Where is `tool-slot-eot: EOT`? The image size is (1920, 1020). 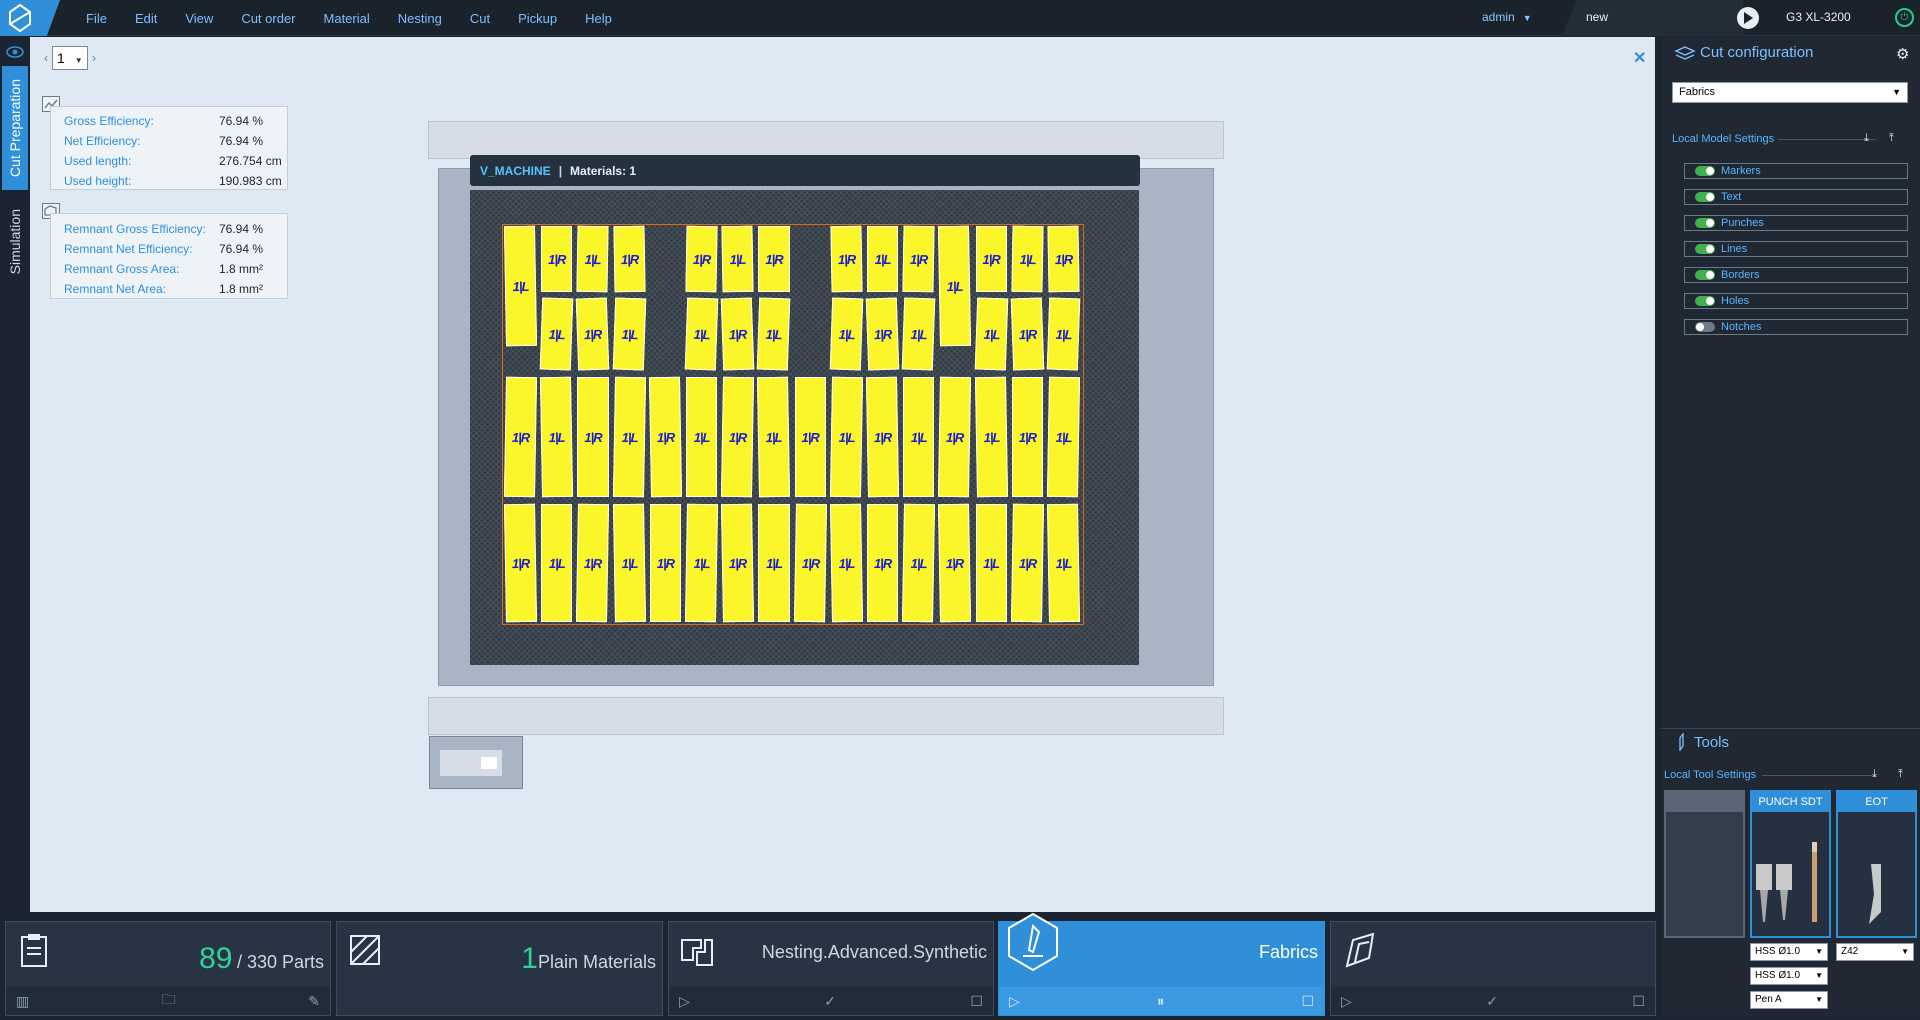
tool-slot-eot: EOT is located at coordinates (1876, 864).